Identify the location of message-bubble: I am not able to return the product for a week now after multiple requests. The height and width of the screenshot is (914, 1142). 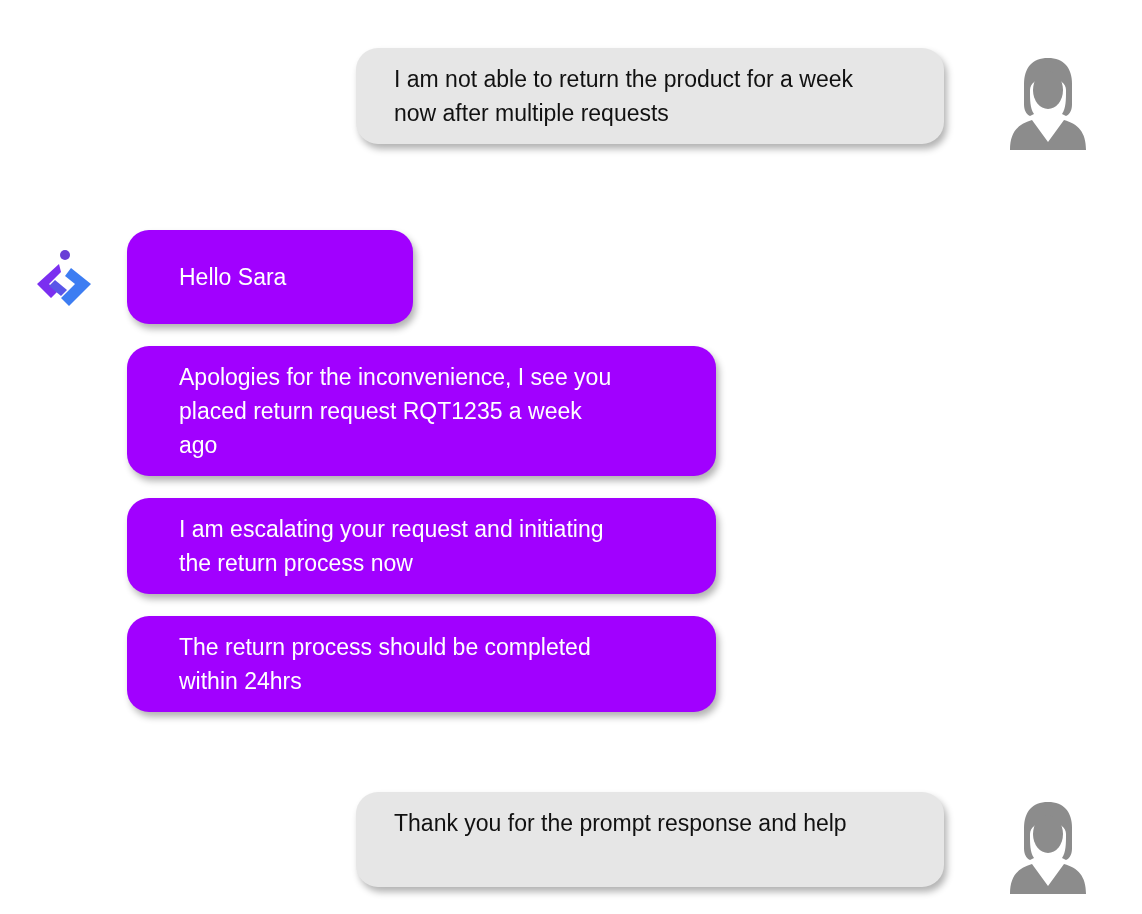
(650, 96).